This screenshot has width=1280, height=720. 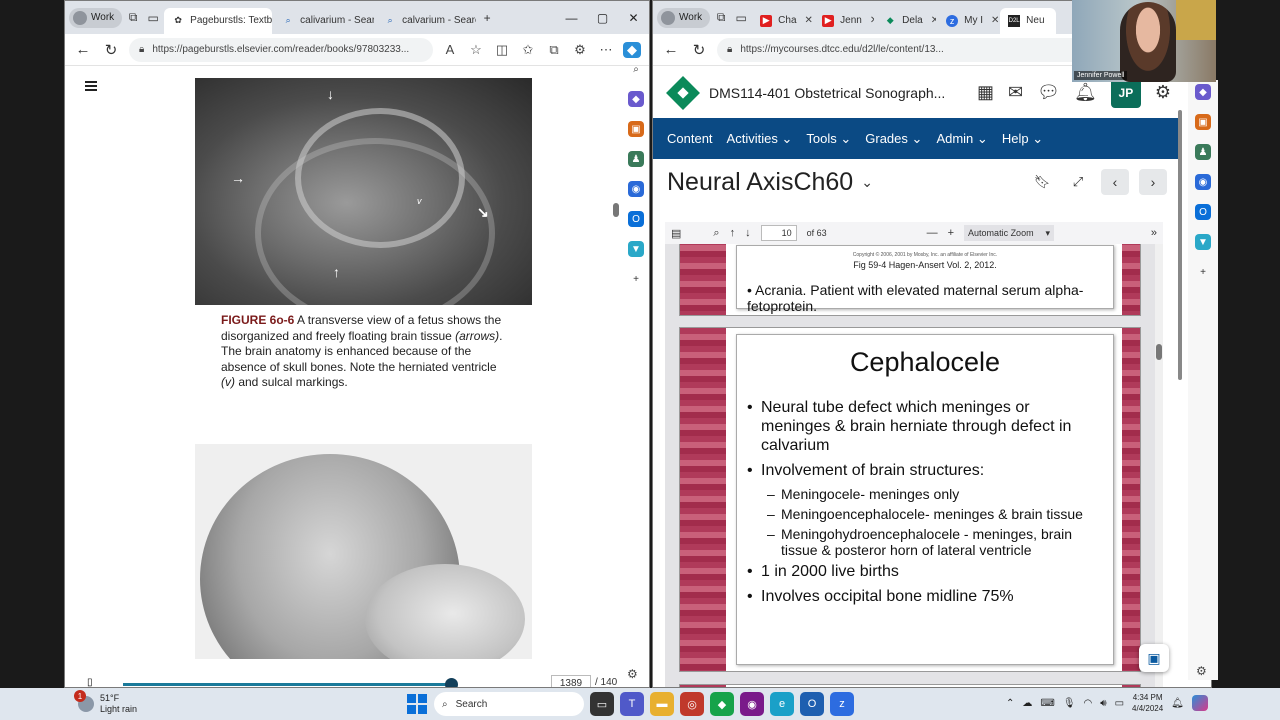 What do you see at coordinates (554, 50) in the screenshot?
I see `collections-icon: ⧉` at bounding box center [554, 50].